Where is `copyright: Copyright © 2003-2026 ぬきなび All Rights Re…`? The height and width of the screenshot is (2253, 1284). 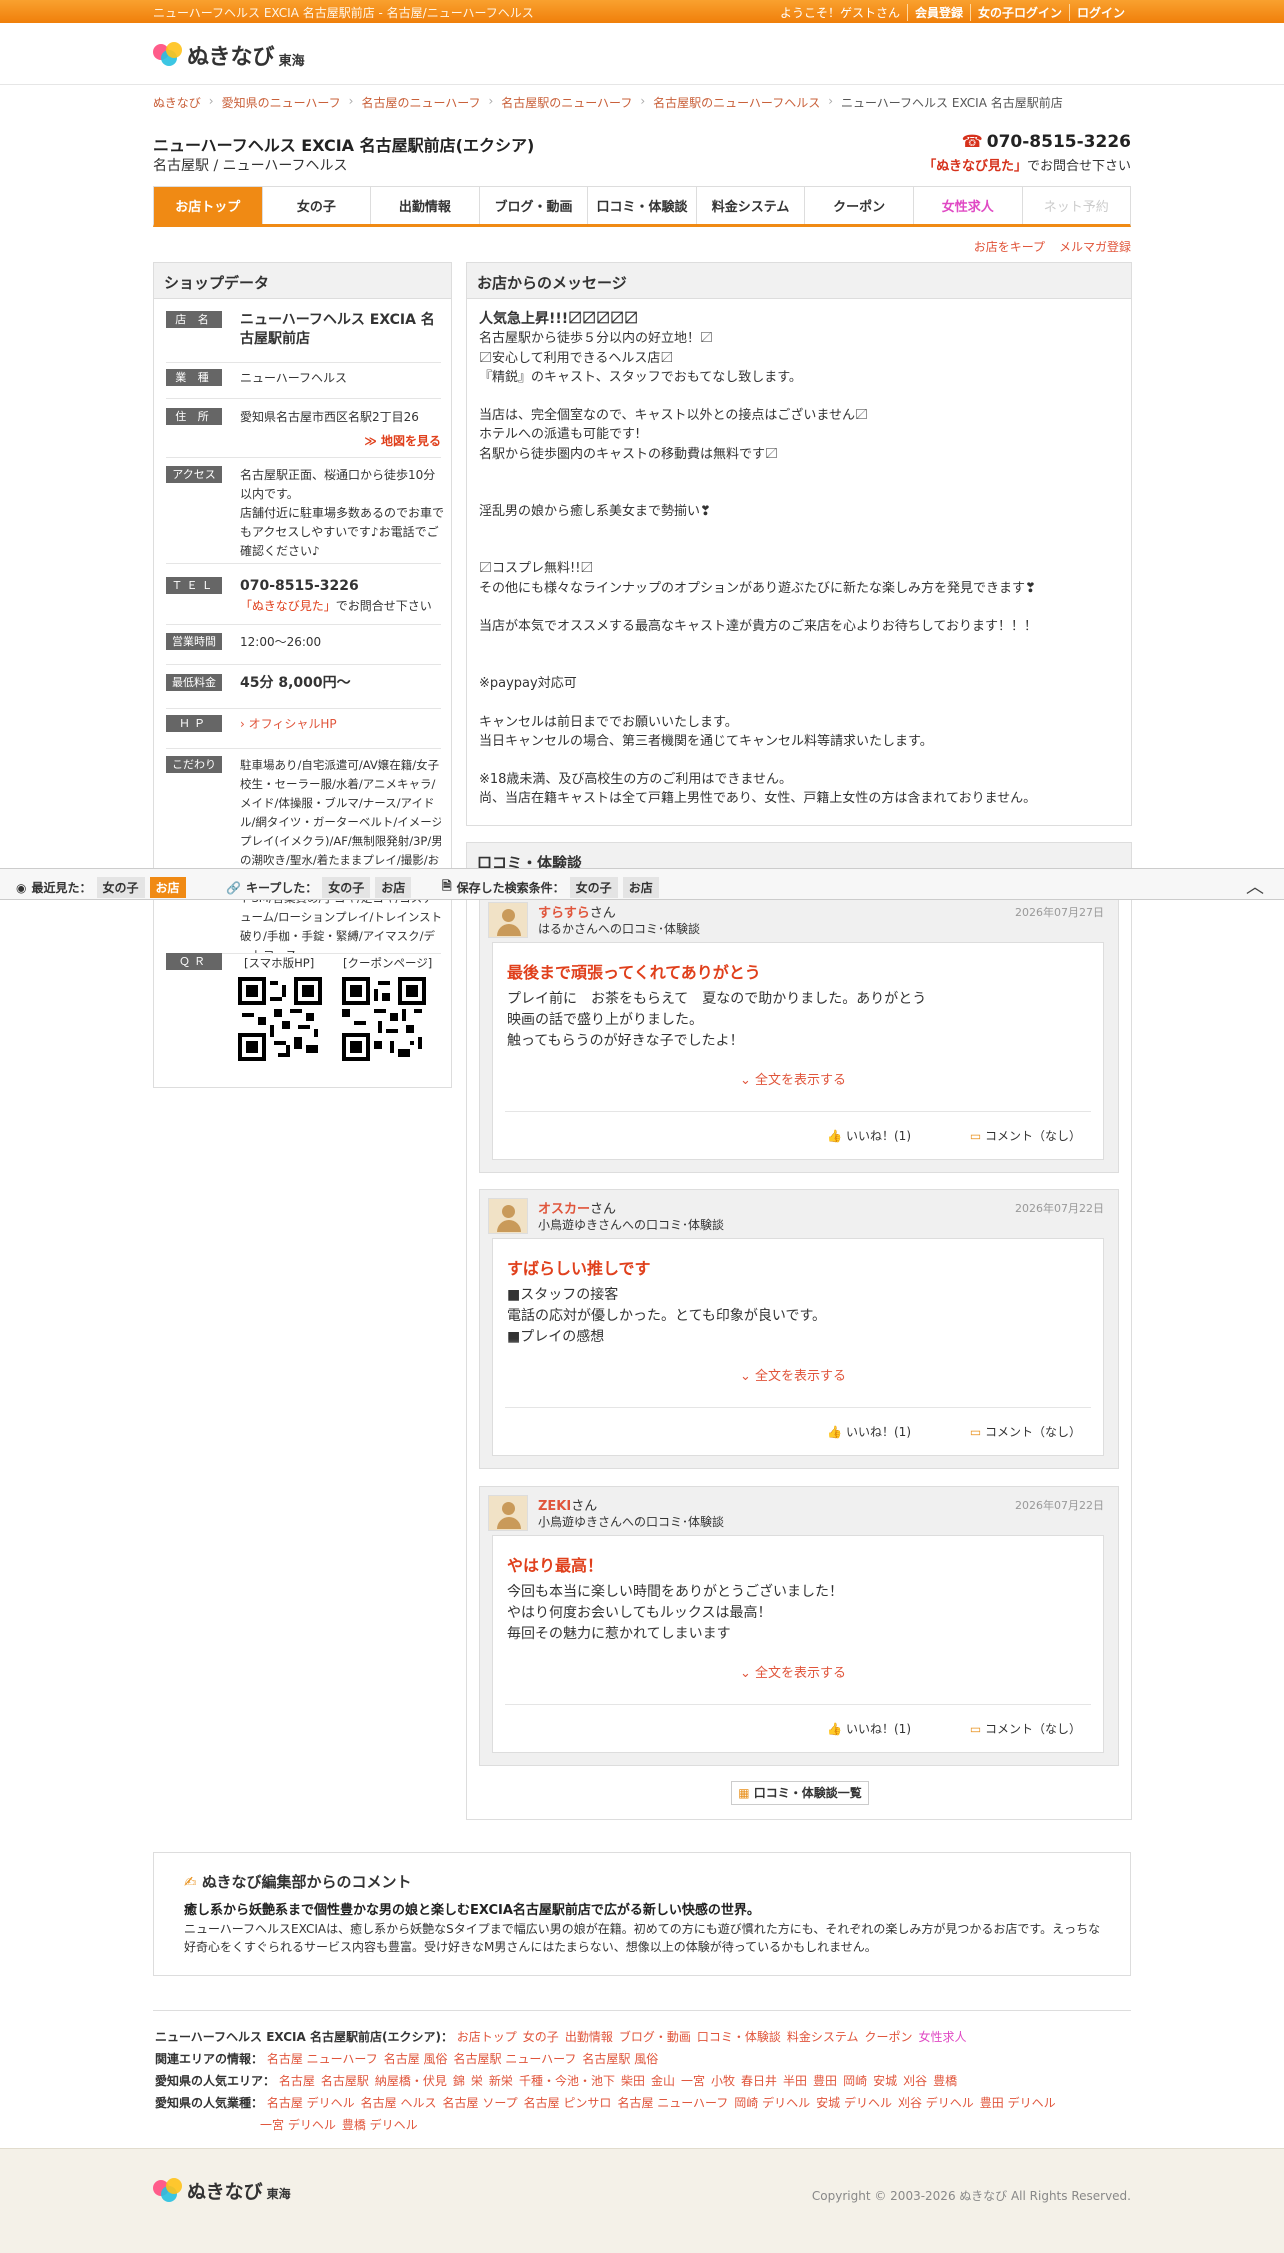 copyright: Copyright © 2003-2026 ぬきなび All Rights Re… is located at coordinates (971, 2196).